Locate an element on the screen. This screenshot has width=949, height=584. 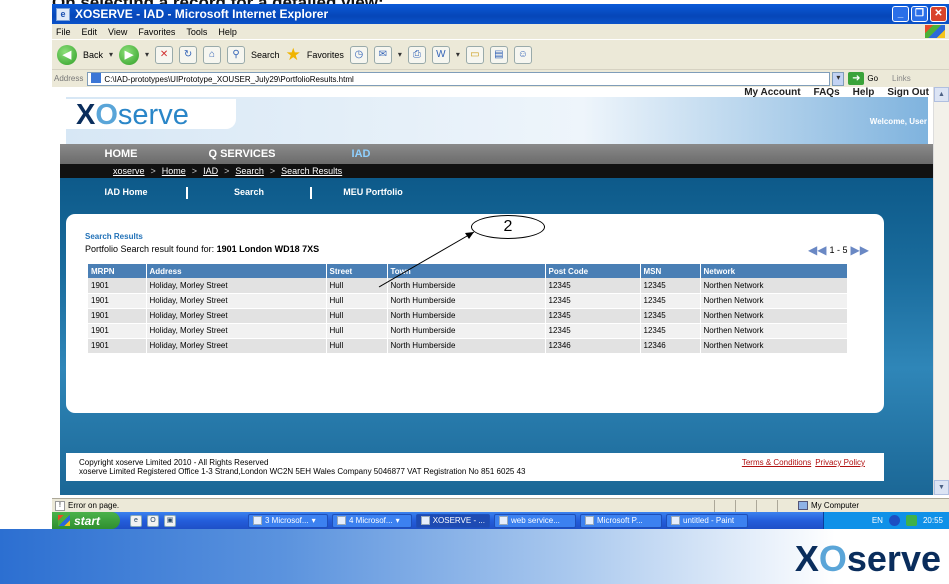
home-icon: ⌂ is located at coordinates (212, 54).